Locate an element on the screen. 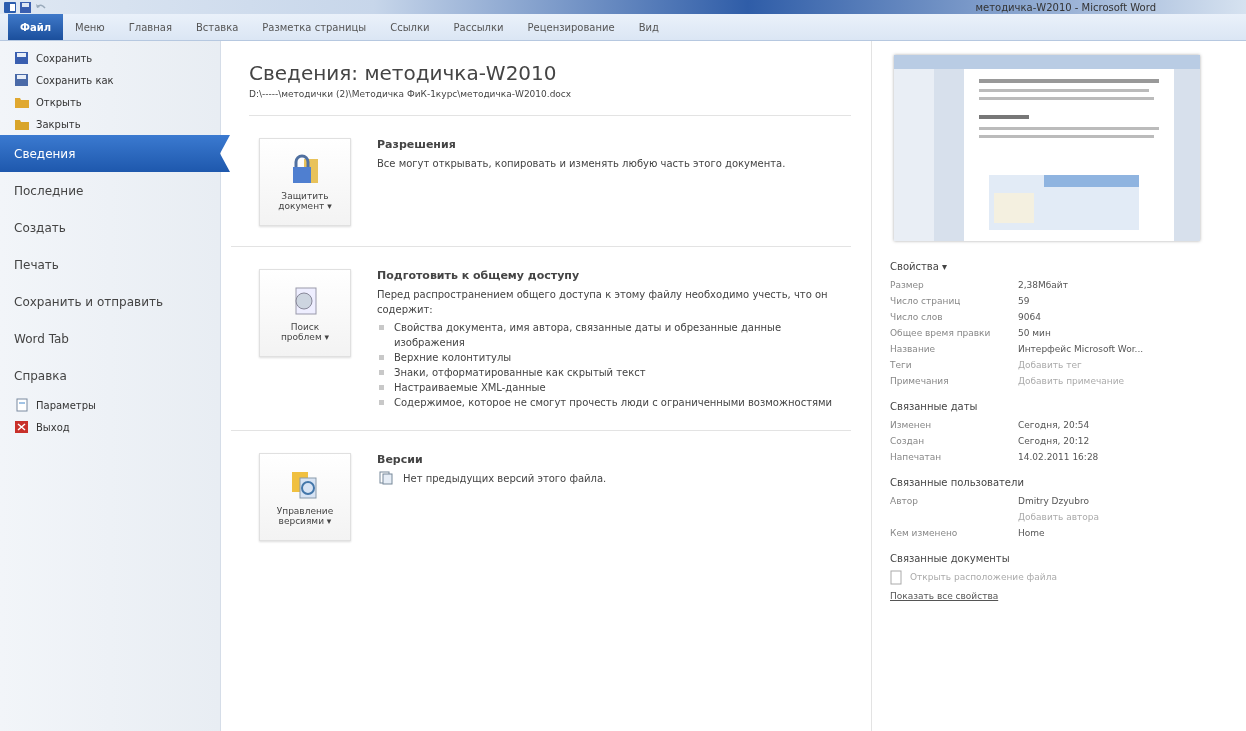 This screenshot has width=1246, height=731. section-heading: Разрешения is located at coordinates (417, 144).